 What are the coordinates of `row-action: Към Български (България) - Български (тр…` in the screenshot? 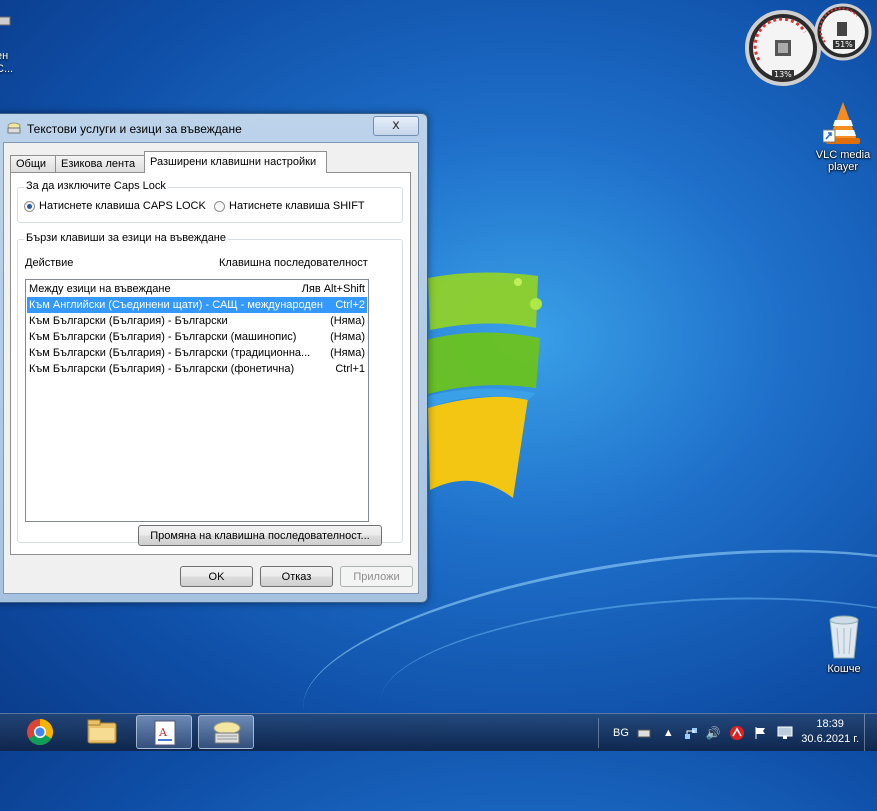 It's located at (170, 353).